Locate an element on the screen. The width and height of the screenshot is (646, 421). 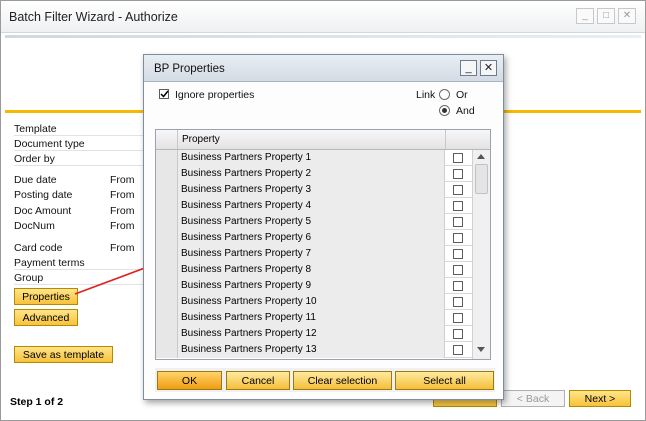
checkmark-icon is located at coordinates (164, 94).